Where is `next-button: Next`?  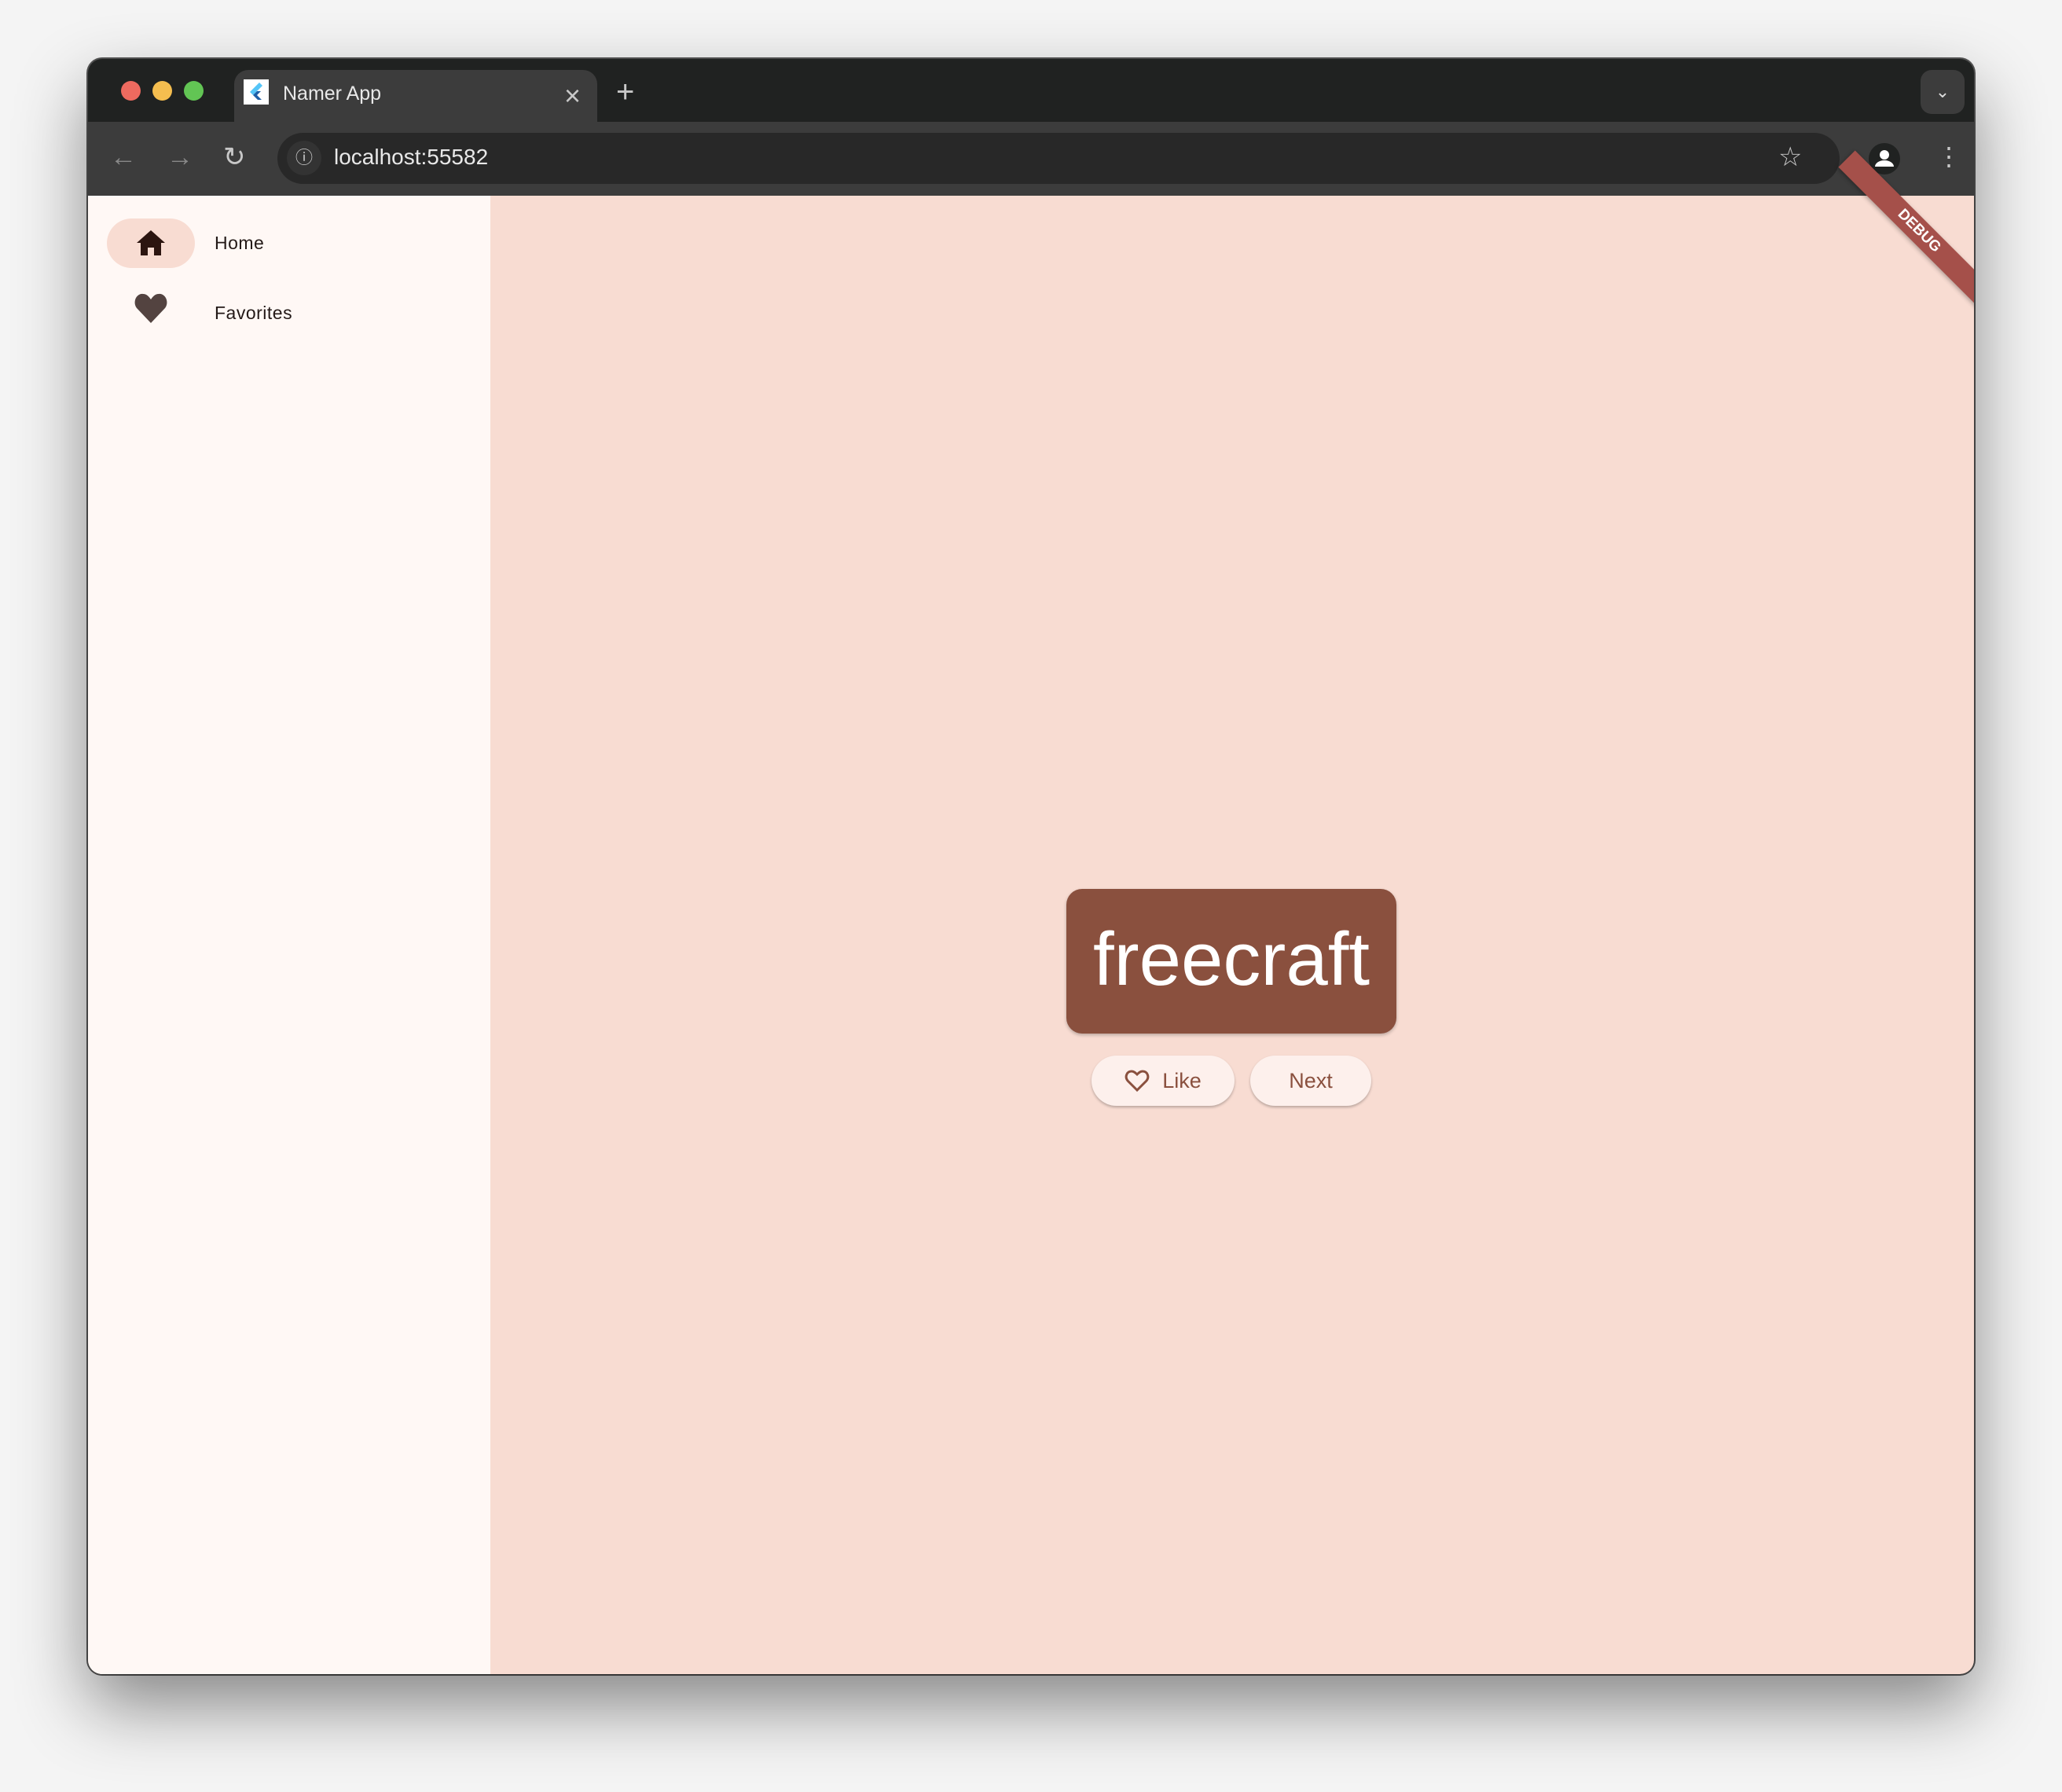 next-button: Next is located at coordinates (1310, 1081).